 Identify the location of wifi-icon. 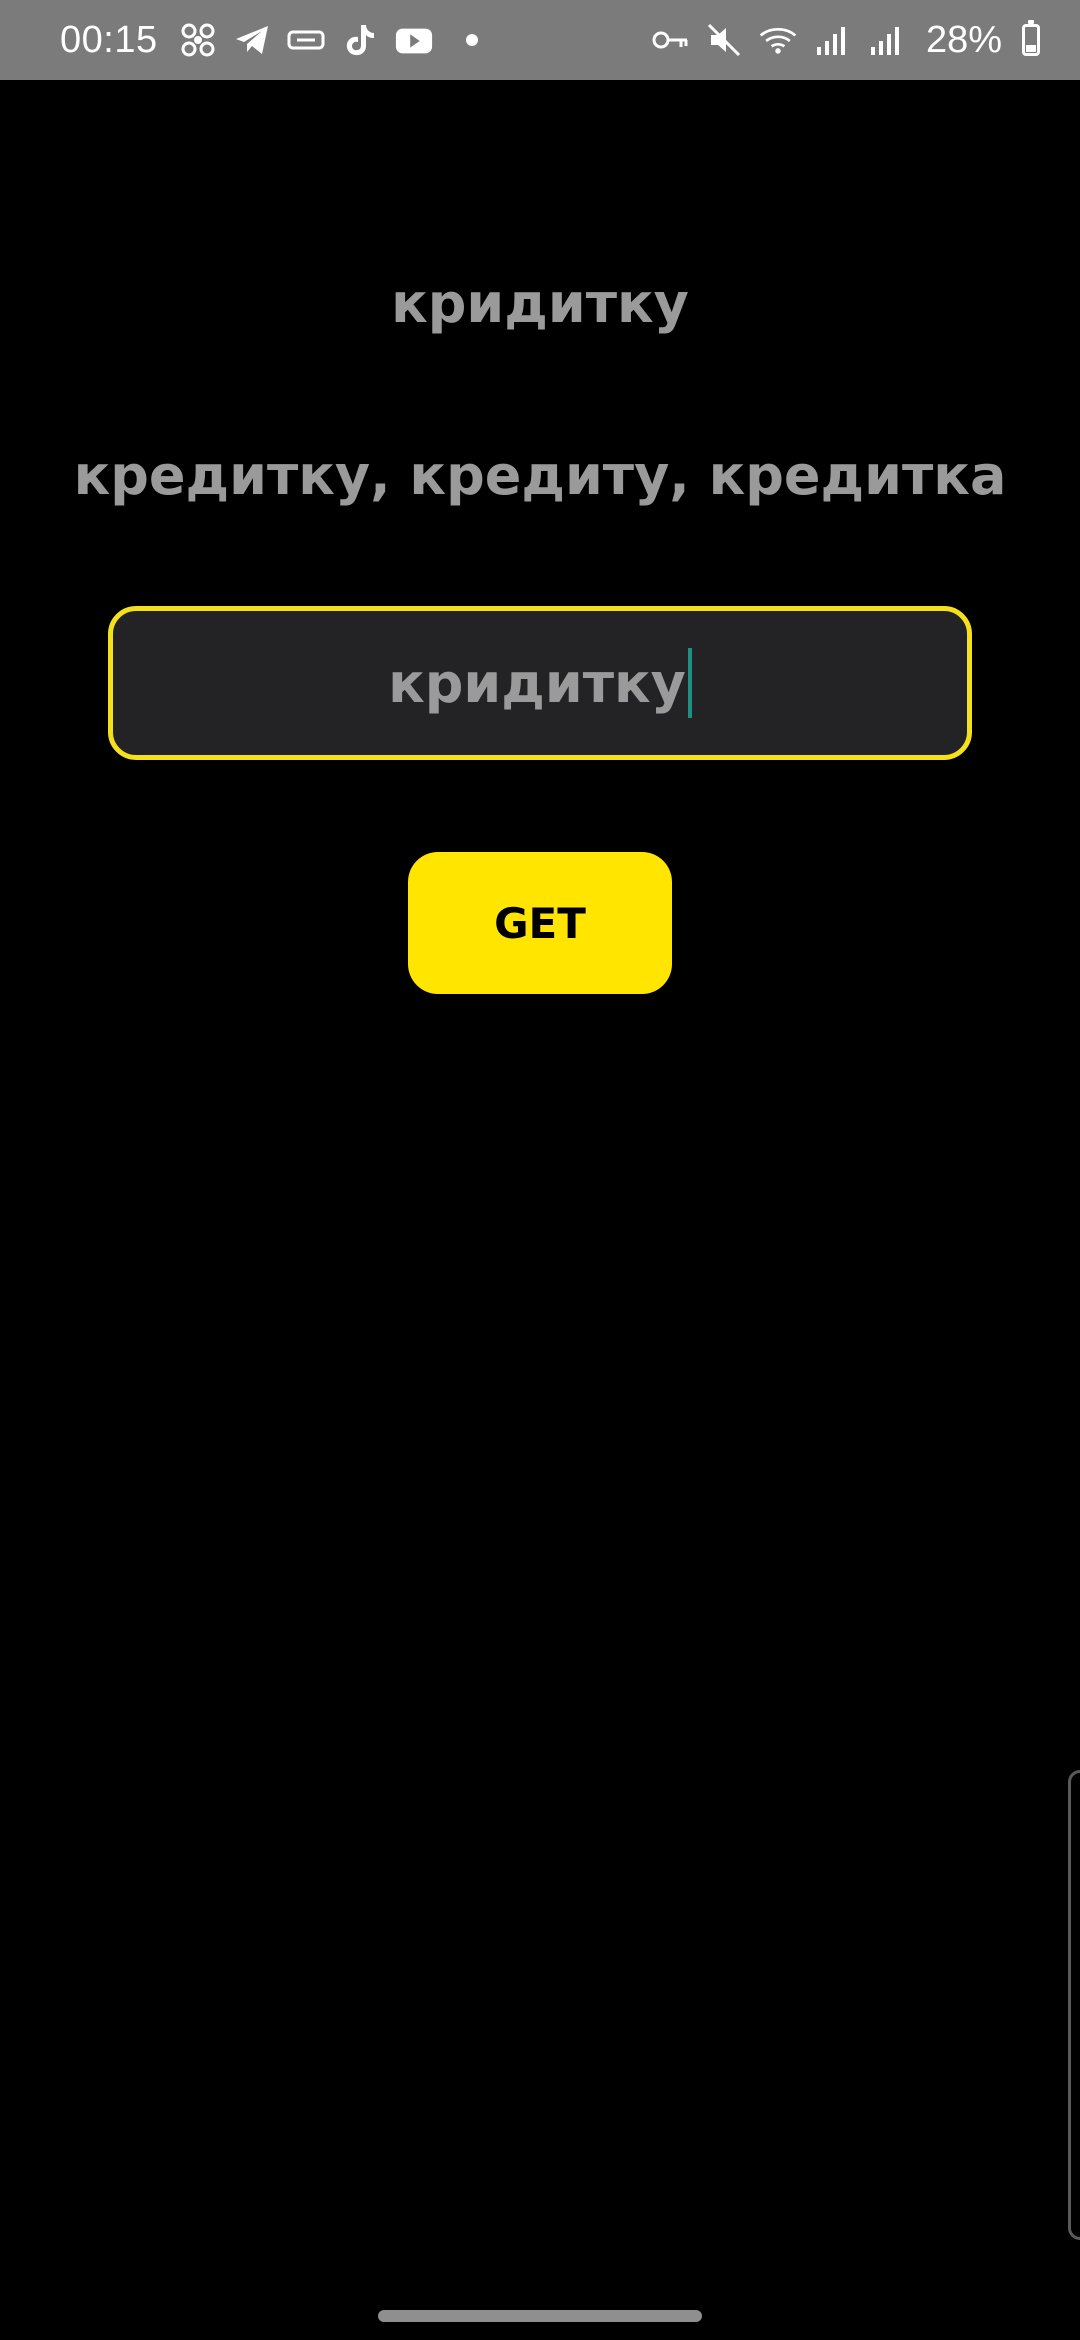
(778, 40).